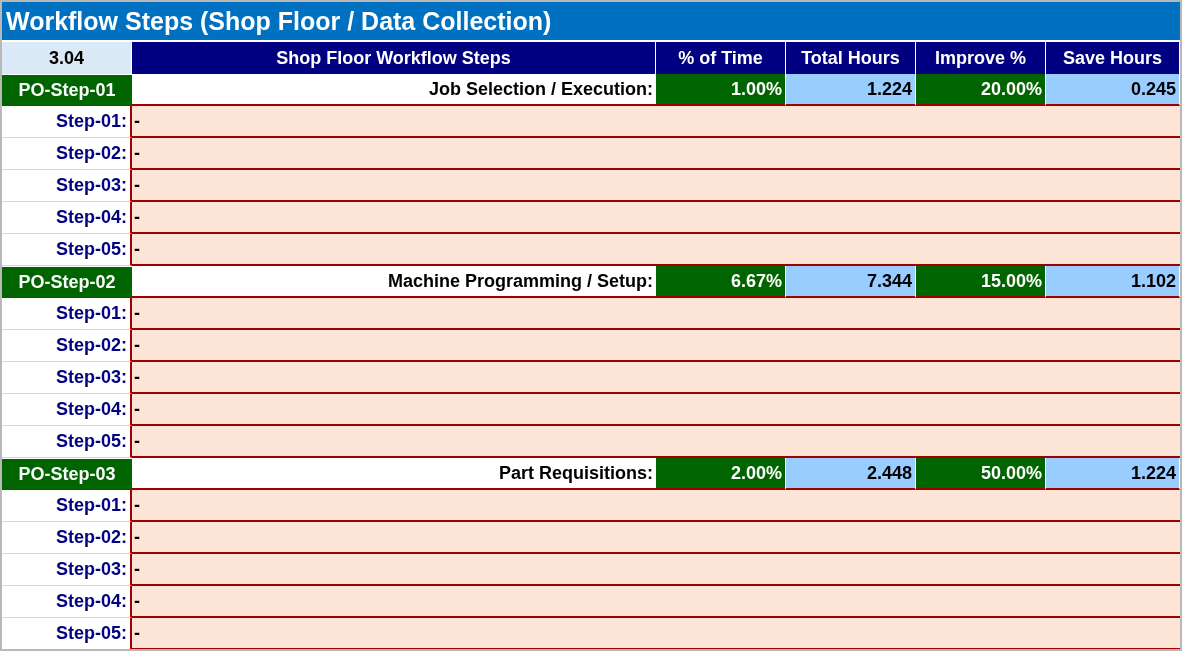  I want to click on hours-cell: 2.448, so click(851, 474).